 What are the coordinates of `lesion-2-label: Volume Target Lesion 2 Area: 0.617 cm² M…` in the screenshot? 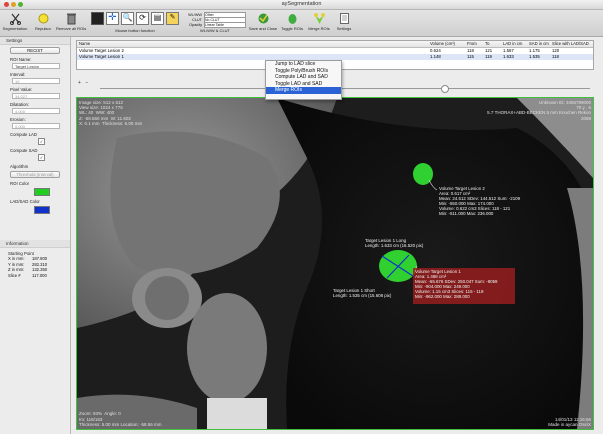 It's located at (479, 201).